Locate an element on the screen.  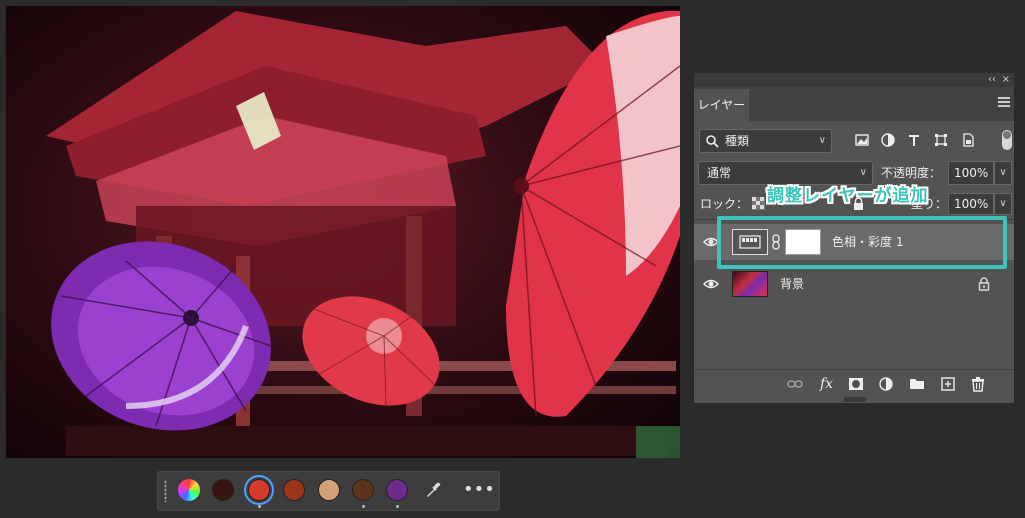
filter-shape-icon is located at coordinates (941, 140).